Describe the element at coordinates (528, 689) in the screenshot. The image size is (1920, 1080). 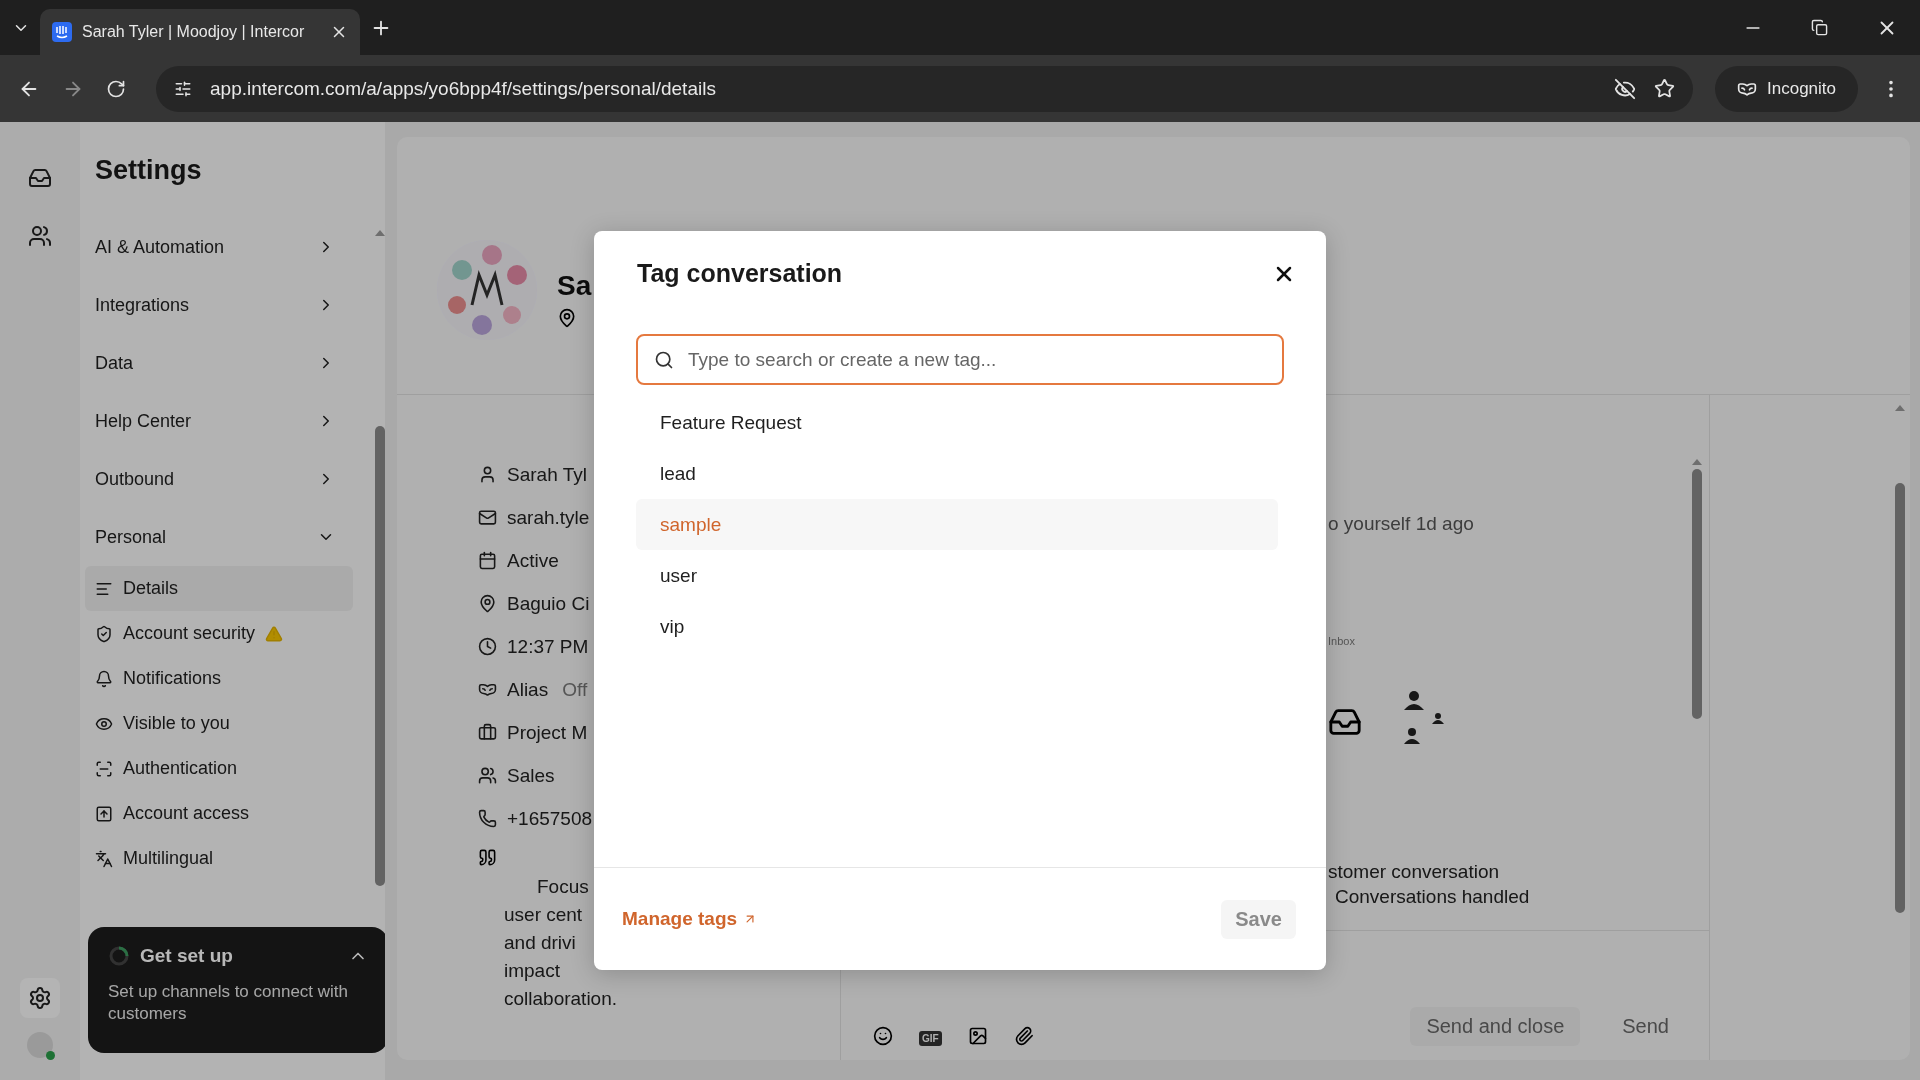
I see `profile-field: Alias` at that location.